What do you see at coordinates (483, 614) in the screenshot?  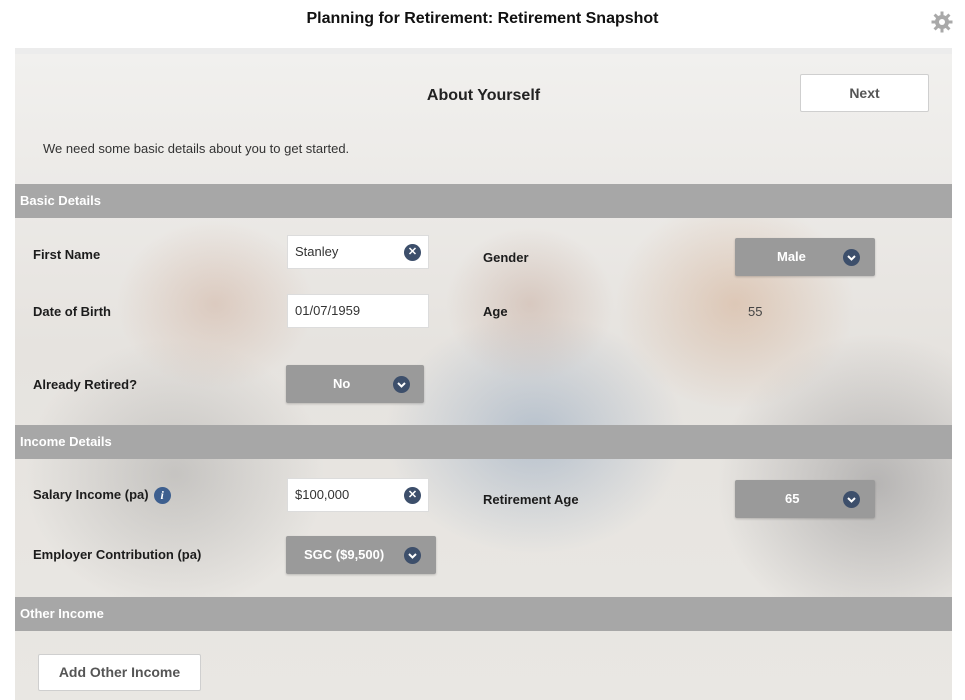 I see `section-other-income: Other Income` at bounding box center [483, 614].